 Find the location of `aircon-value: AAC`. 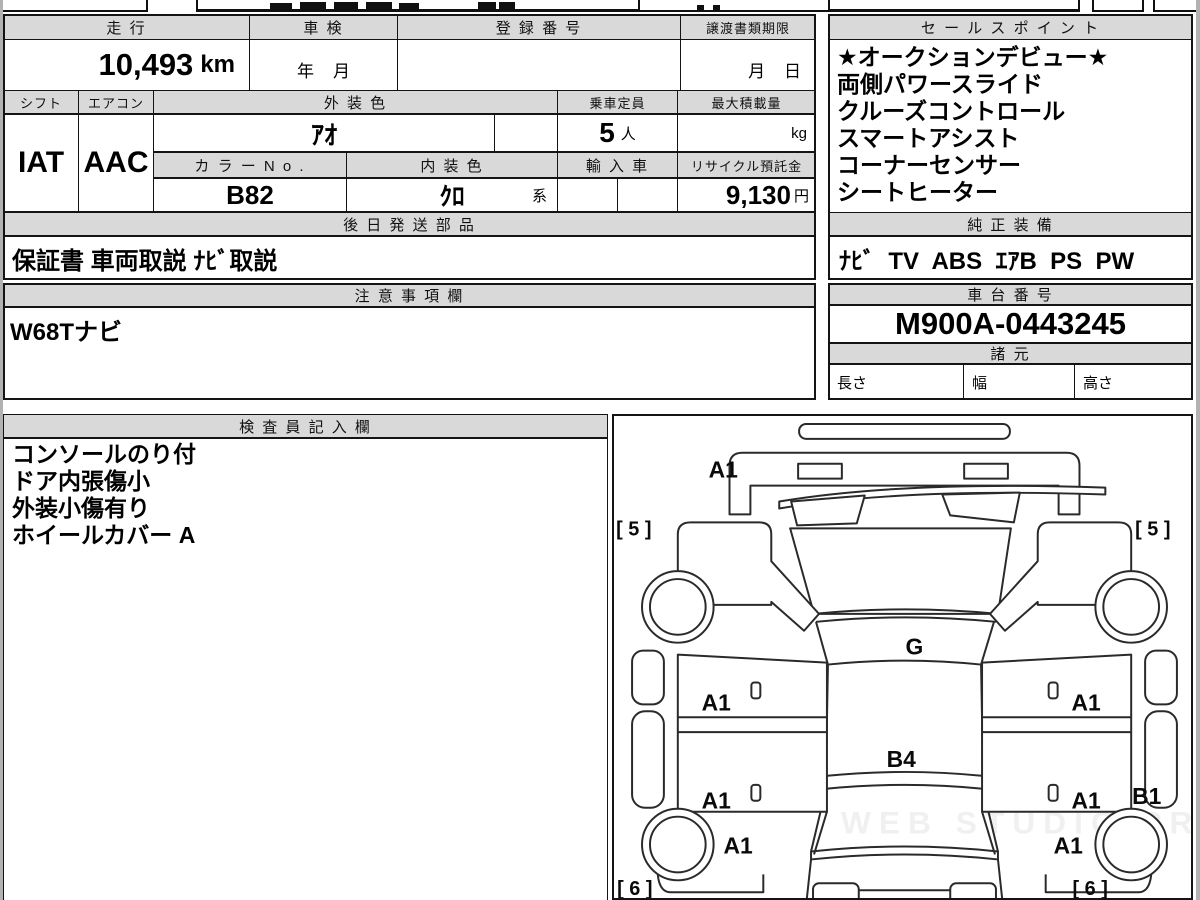

aircon-value: AAC is located at coordinates (116, 163).